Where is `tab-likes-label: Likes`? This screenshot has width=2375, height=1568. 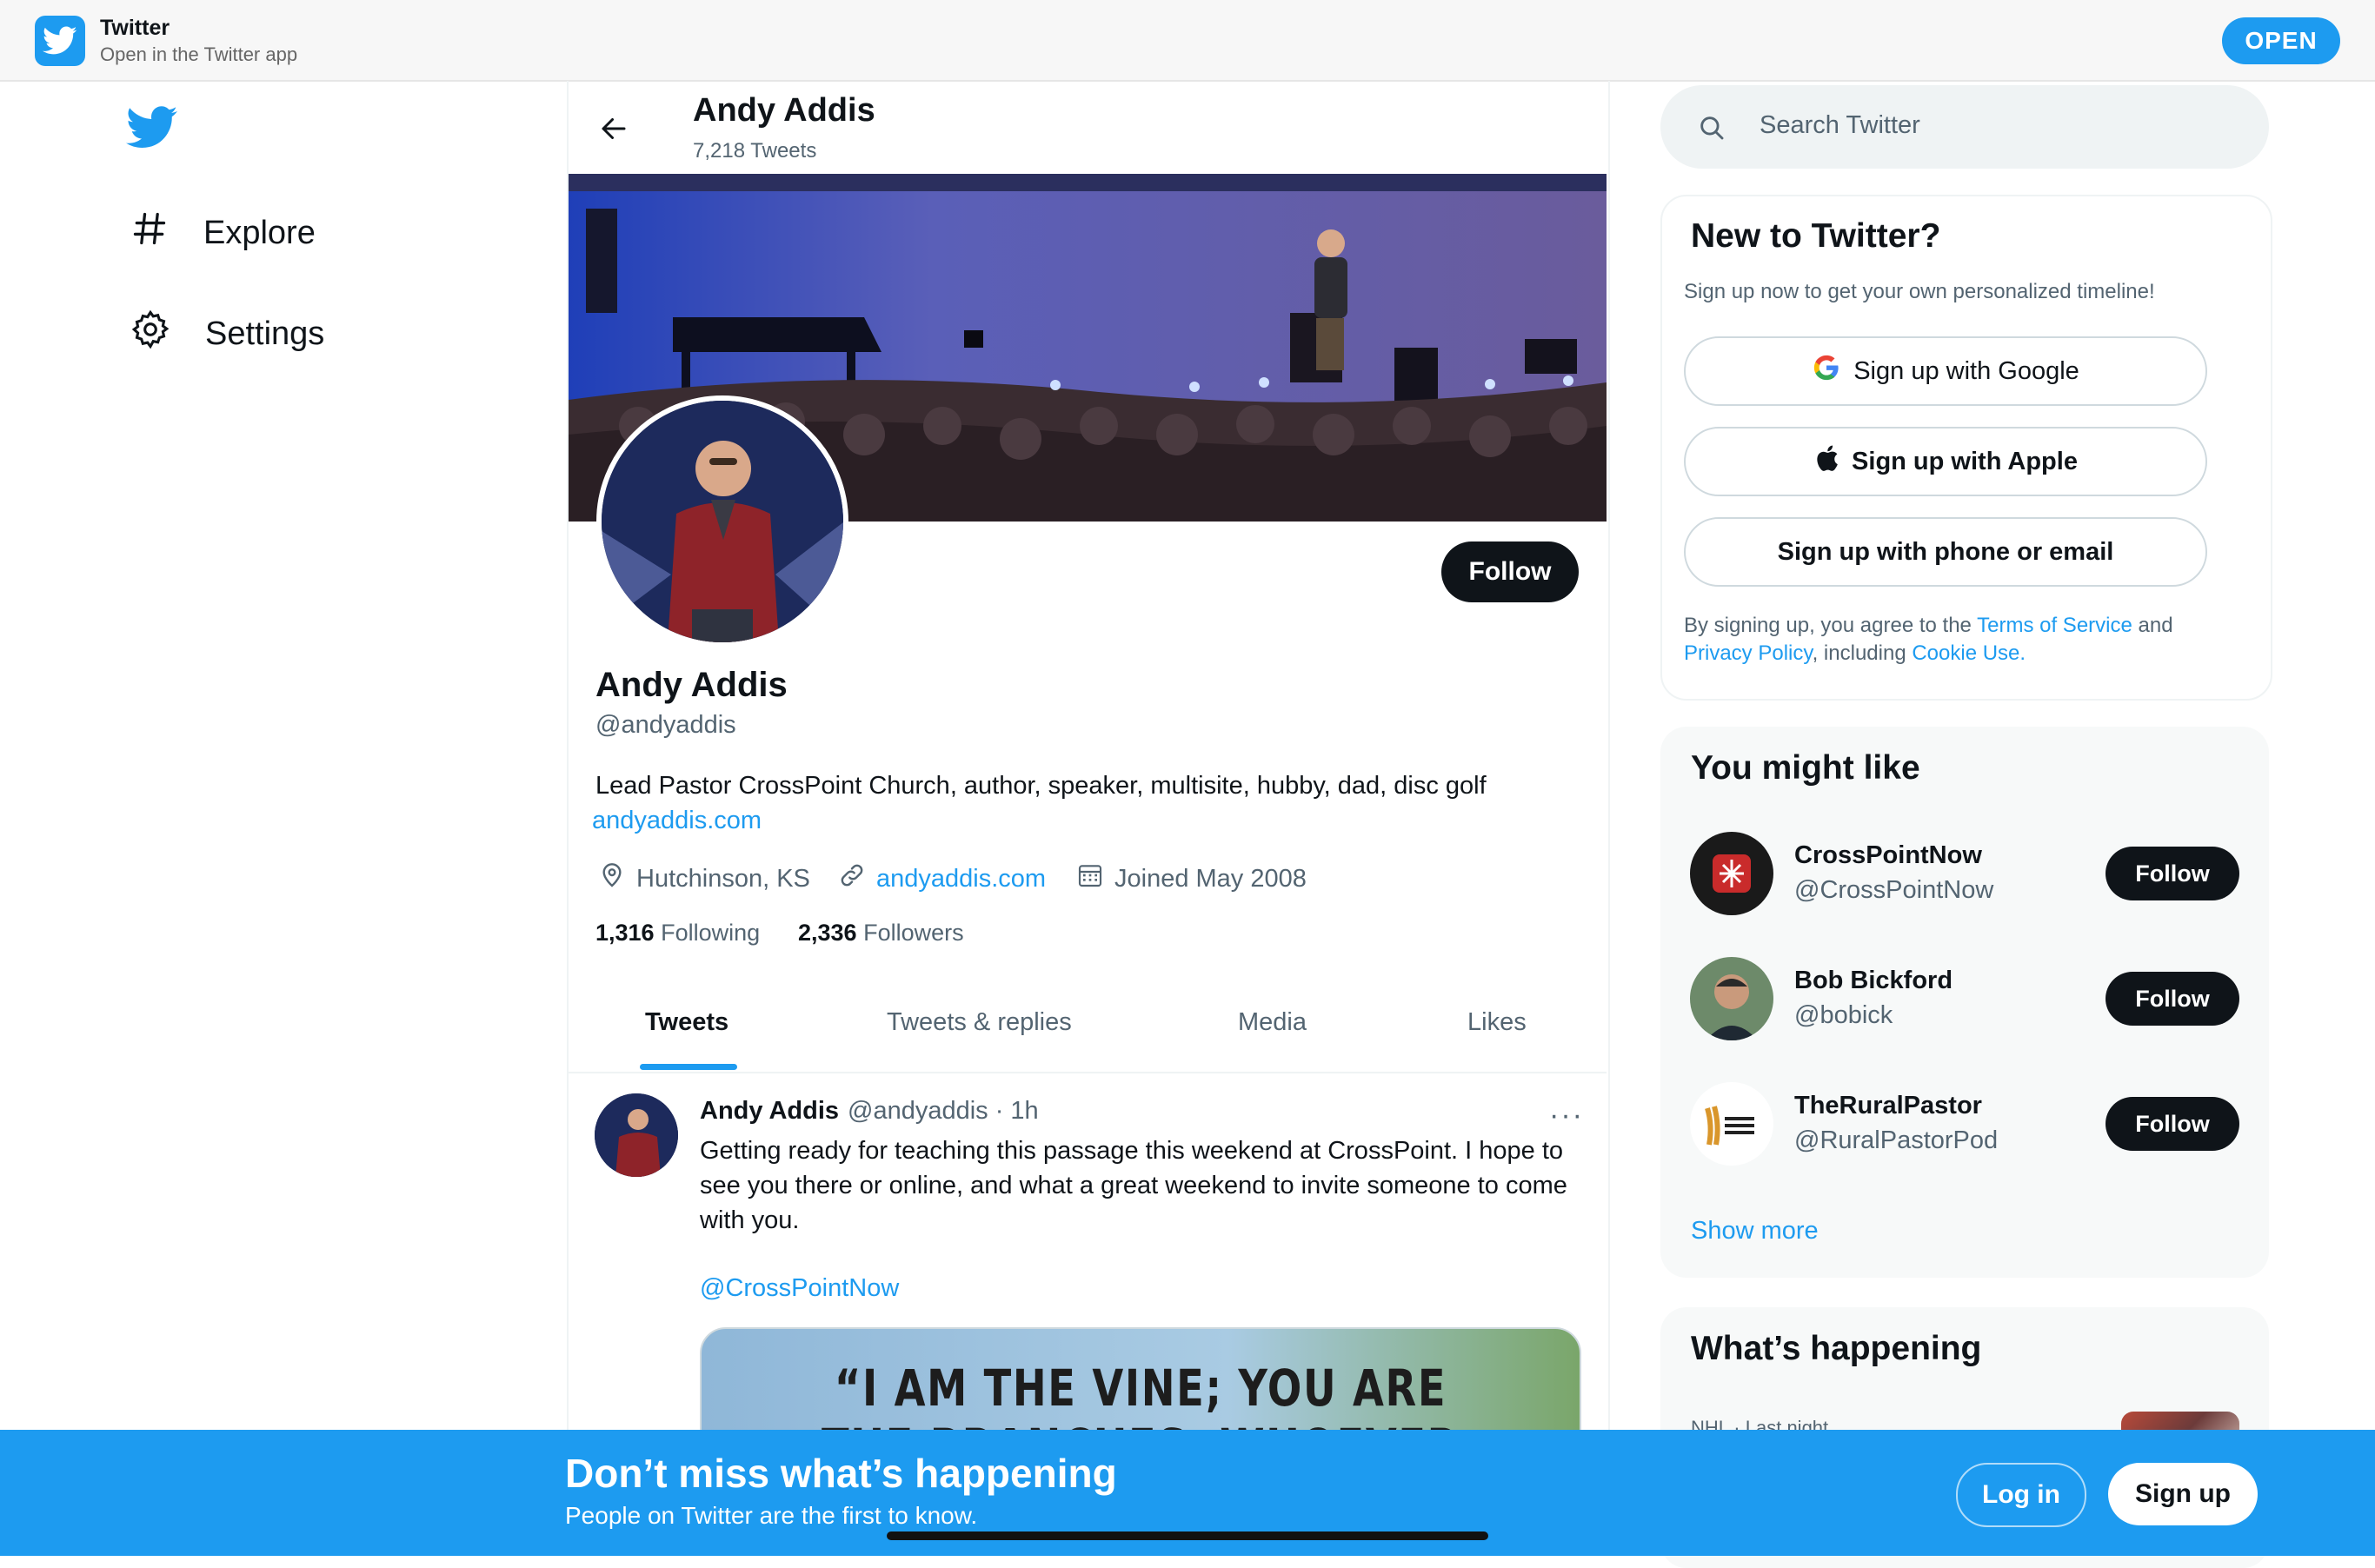 tab-likes-label: Likes is located at coordinates (1497, 1022).